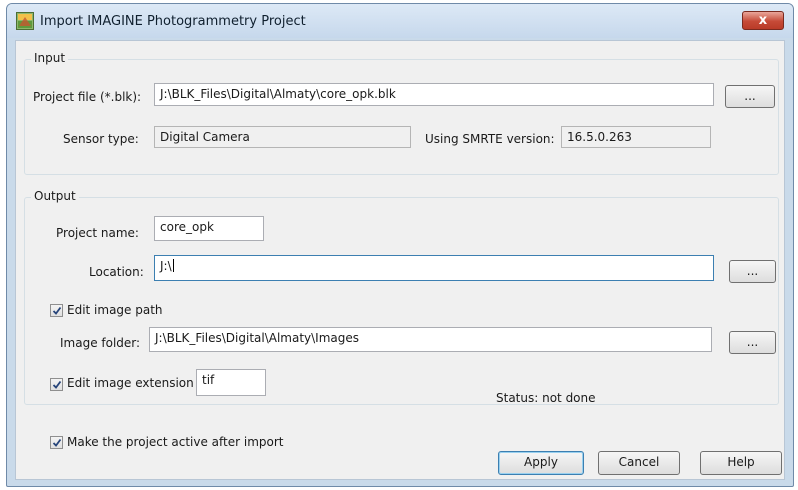 This screenshot has width=798, height=490. I want to click on smrte-version-value: 16.5.0.263, so click(636, 137).